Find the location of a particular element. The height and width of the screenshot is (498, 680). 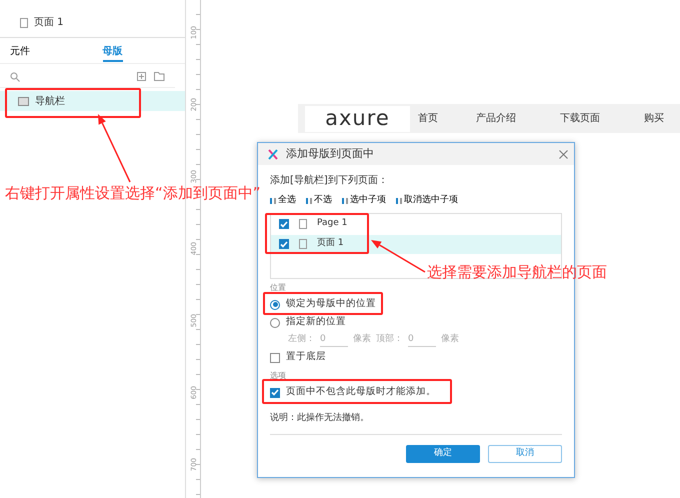

dialog-title: 添加母版到页面中 is located at coordinates (330, 154).